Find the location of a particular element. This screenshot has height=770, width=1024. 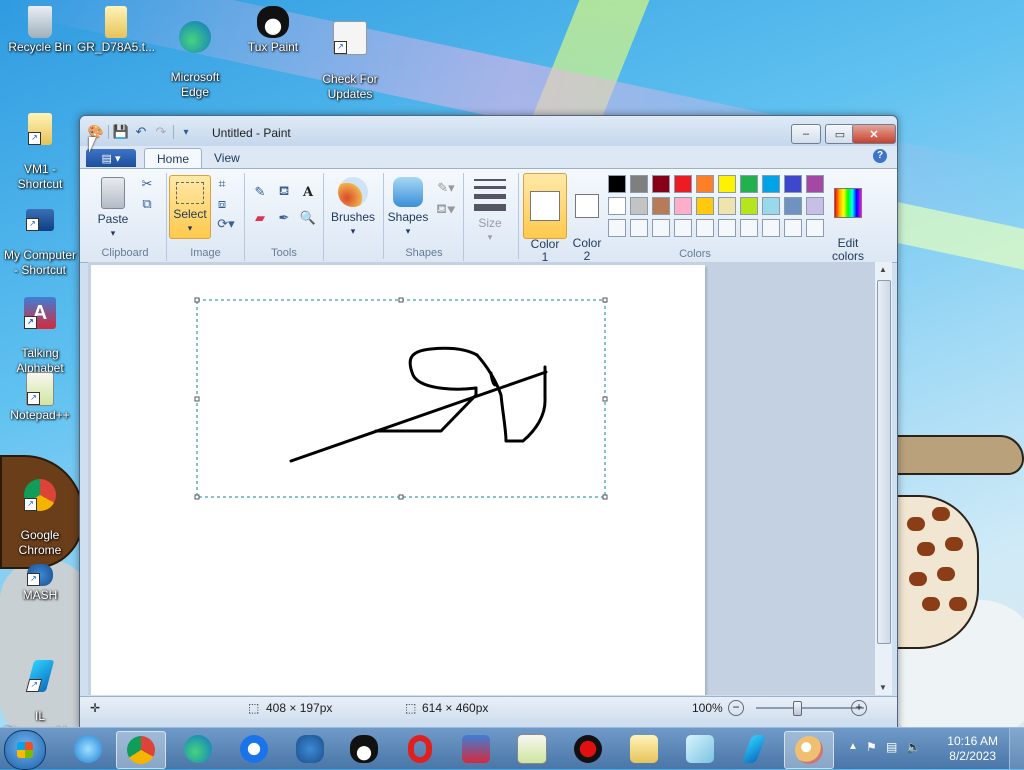

title-bar: 🎨 💾 ↶ ↷ ▾ Untitled - Paint – ▭ ✕ is located at coordinates (488, 131).